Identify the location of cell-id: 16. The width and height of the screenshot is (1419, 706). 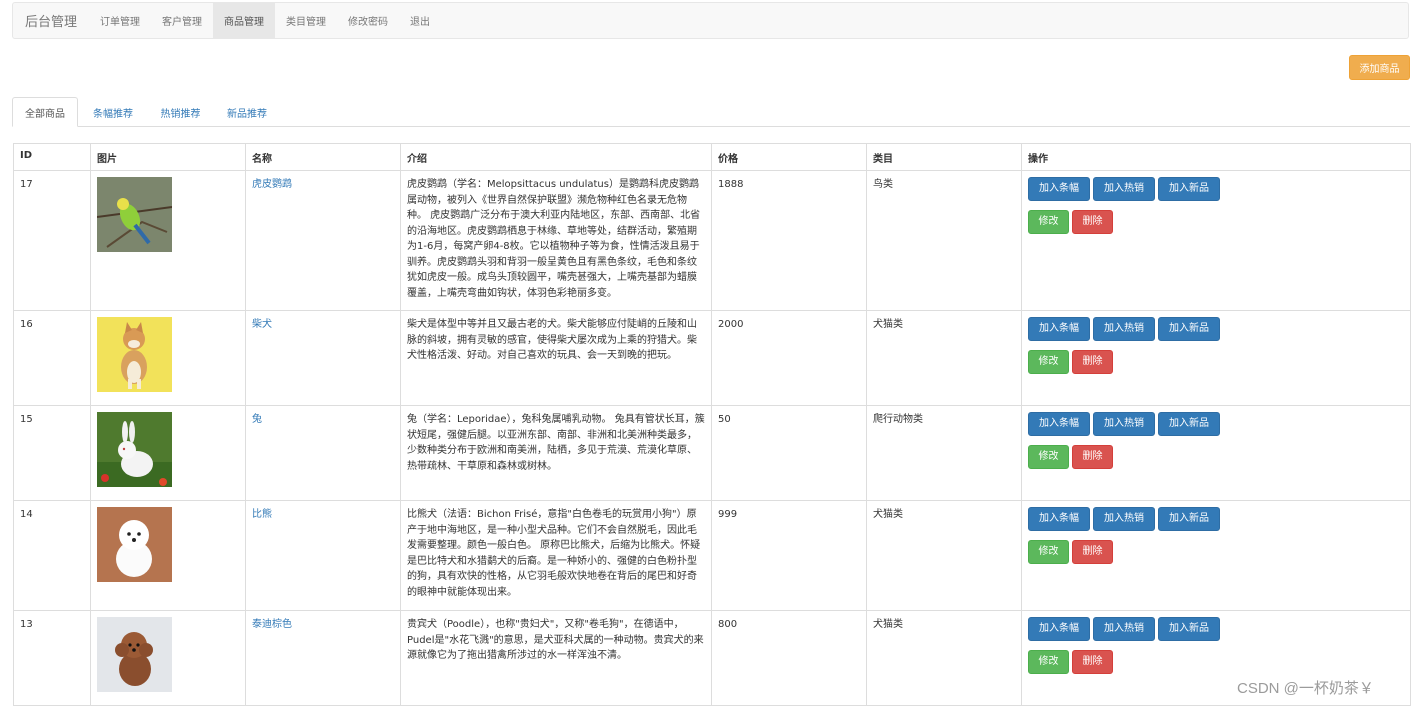
(52, 358).